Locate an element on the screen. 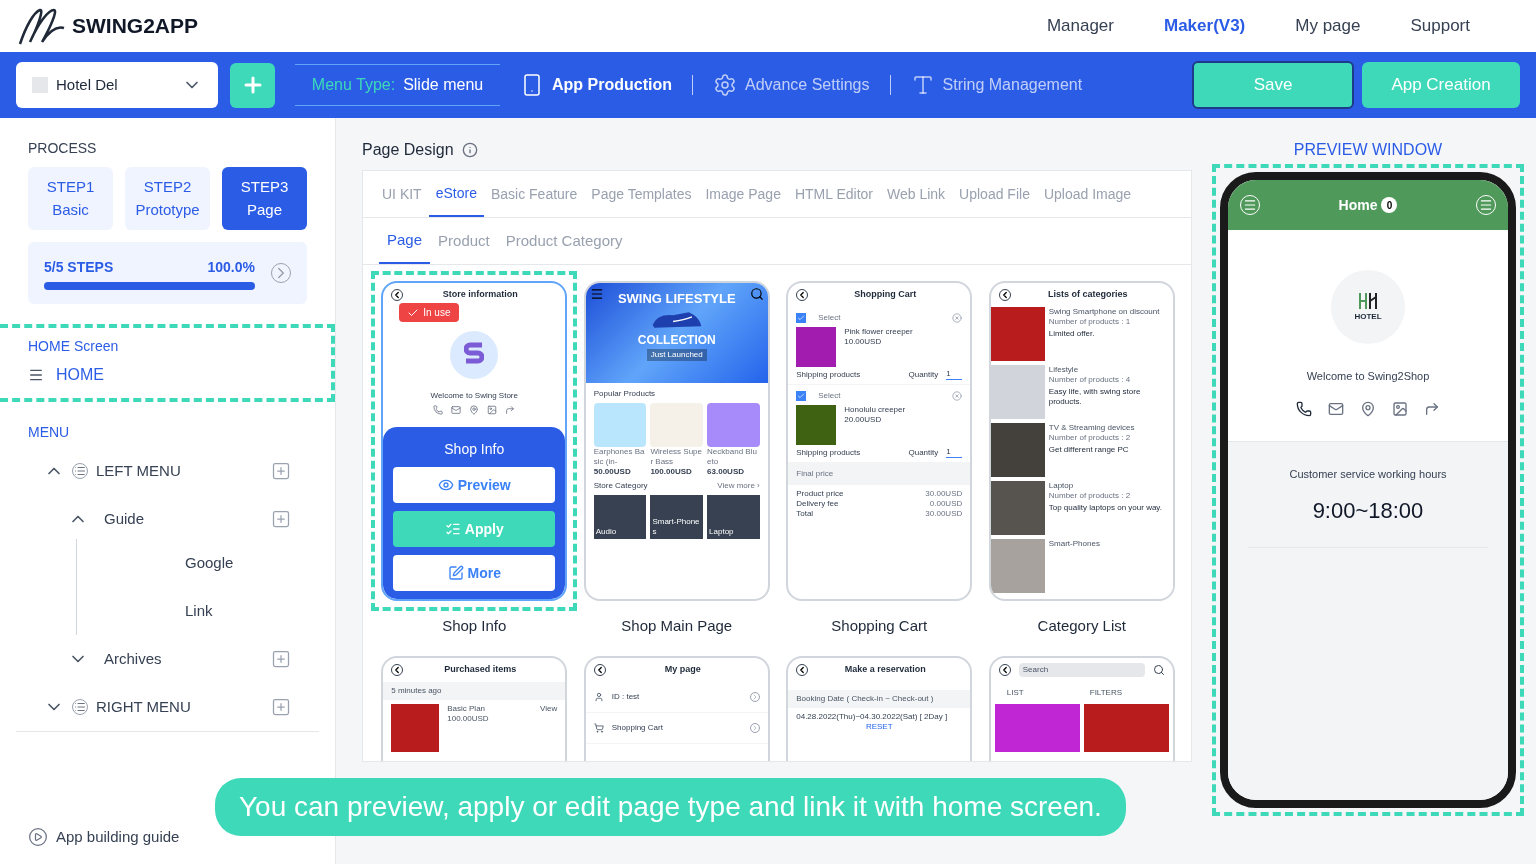  view-more-link: View more › is located at coordinates (738, 486).